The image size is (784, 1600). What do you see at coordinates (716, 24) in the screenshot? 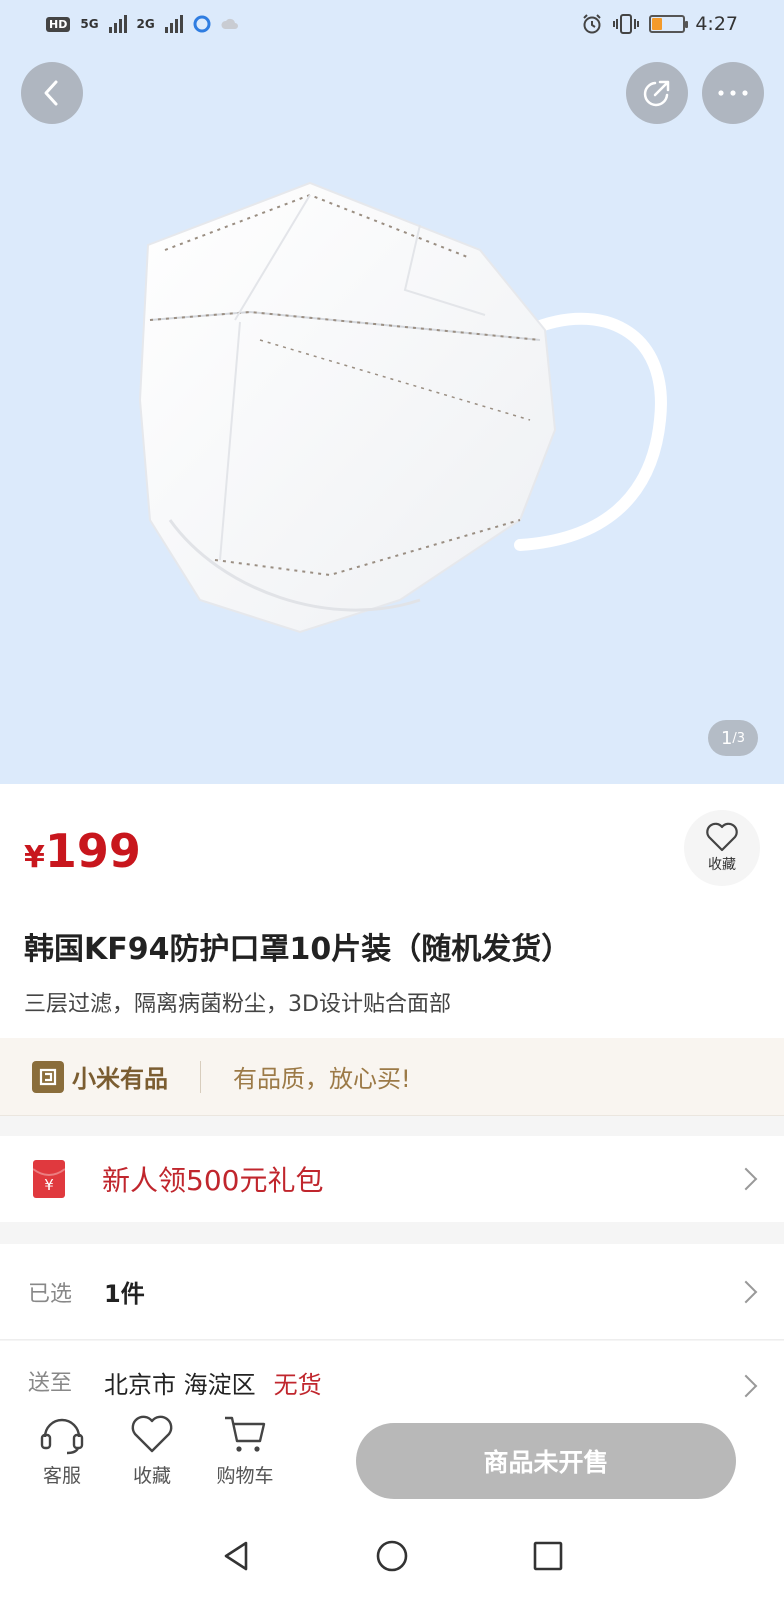
I see `status-time: 4:27` at bounding box center [716, 24].